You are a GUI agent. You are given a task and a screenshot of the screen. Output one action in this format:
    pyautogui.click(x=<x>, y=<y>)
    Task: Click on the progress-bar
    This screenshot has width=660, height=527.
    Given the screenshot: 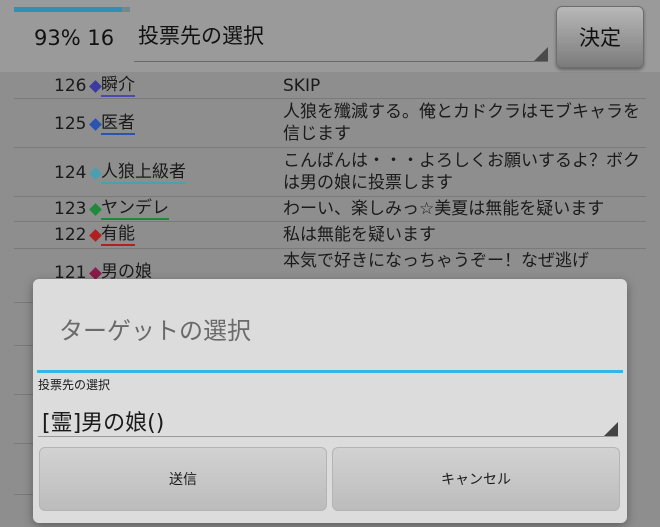 What is the action you would take?
    pyautogui.click(x=72, y=9)
    